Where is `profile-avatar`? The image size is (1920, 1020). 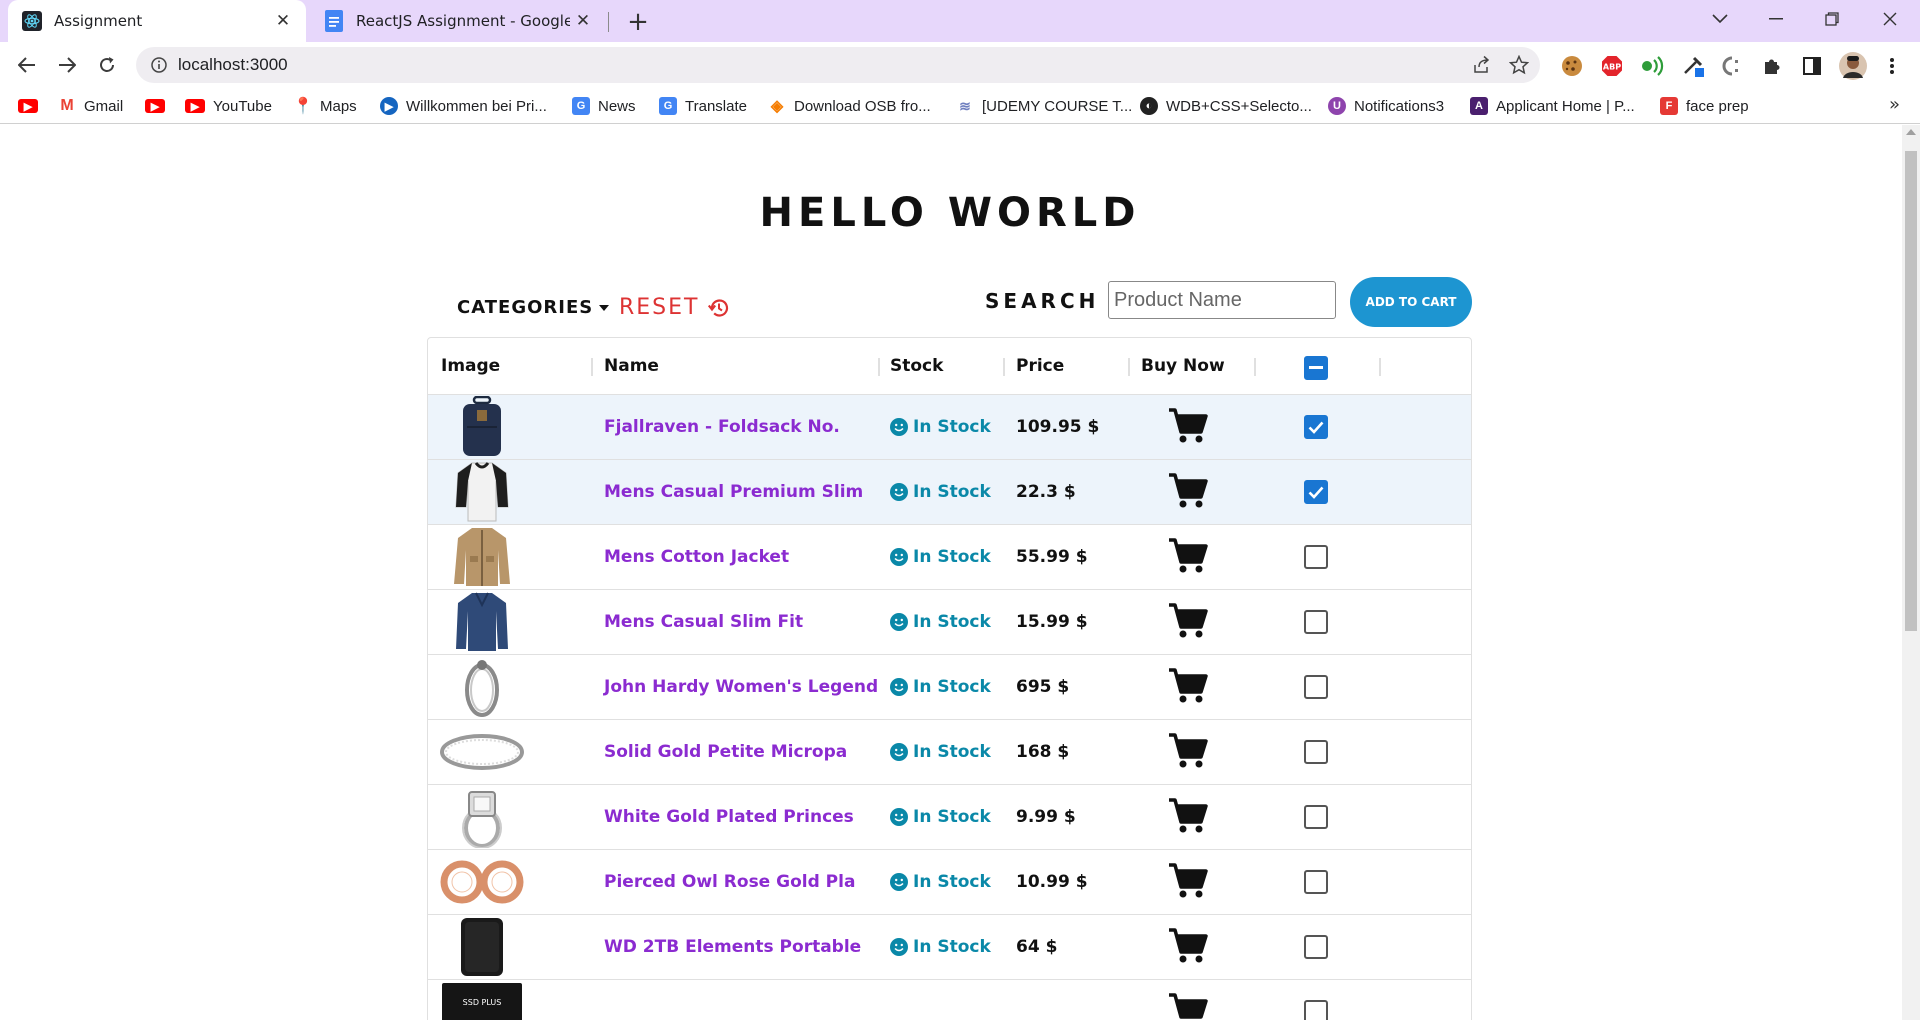 profile-avatar is located at coordinates (1853, 66).